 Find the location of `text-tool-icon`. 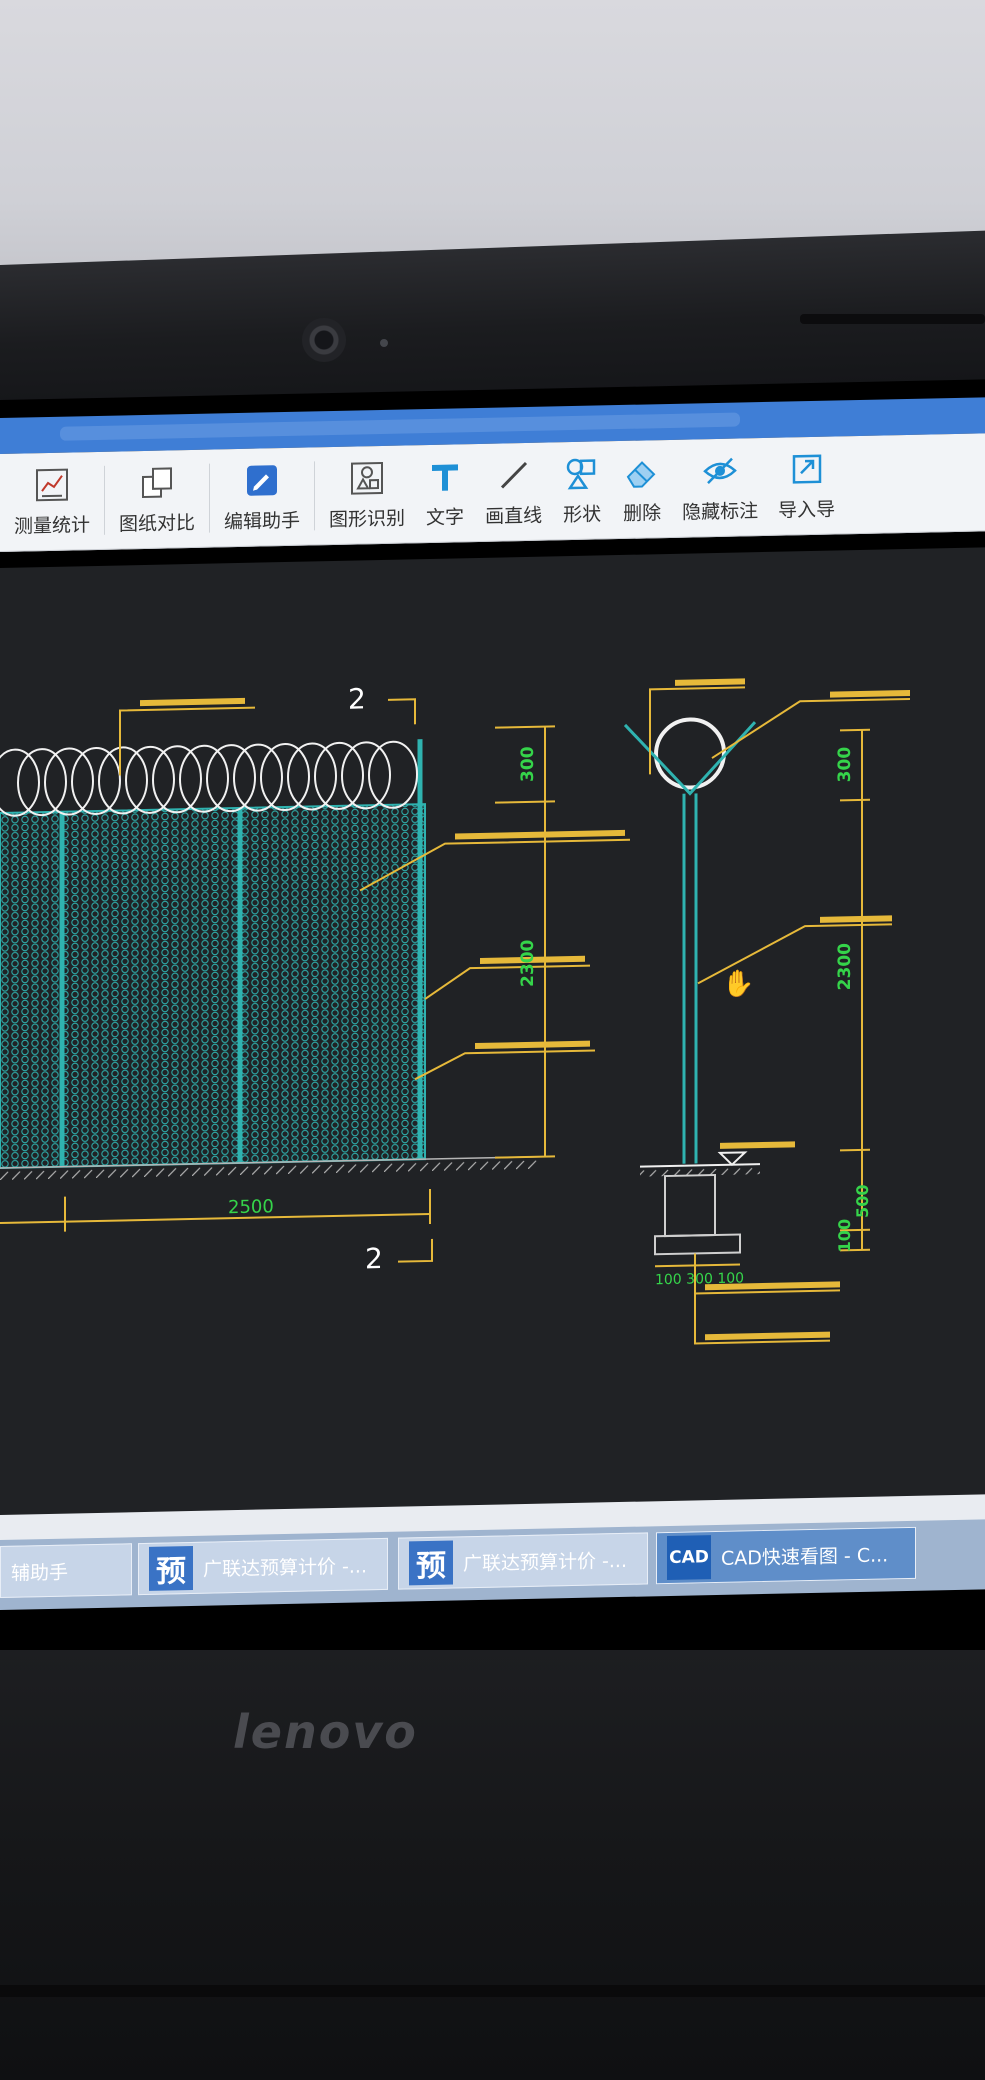

text-tool-icon is located at coordinates (445, 476).